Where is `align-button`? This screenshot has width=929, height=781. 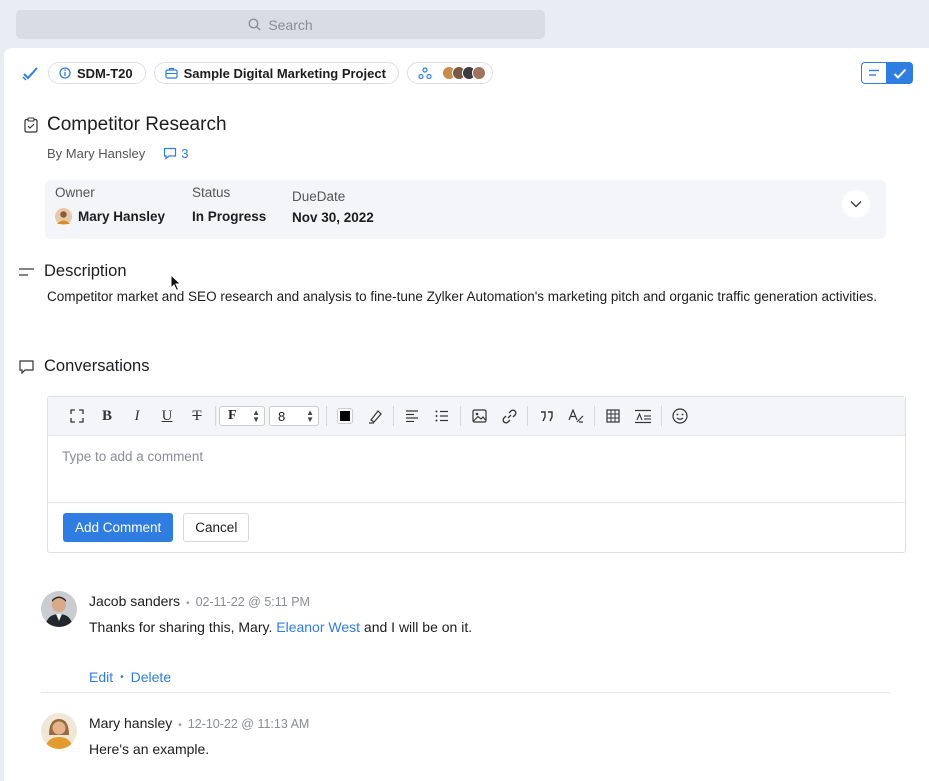 align-button is located at coordinates (412, 416).